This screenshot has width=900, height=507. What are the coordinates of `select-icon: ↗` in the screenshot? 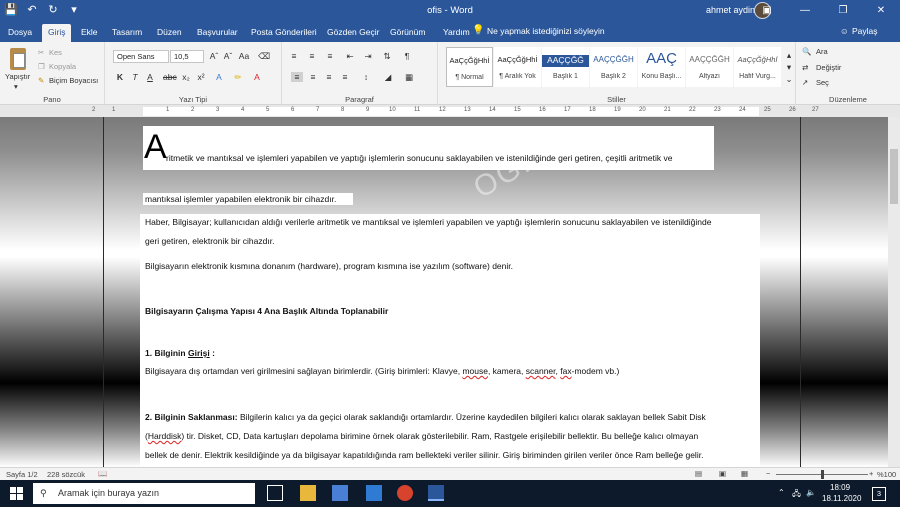 It's located at (805, 82).